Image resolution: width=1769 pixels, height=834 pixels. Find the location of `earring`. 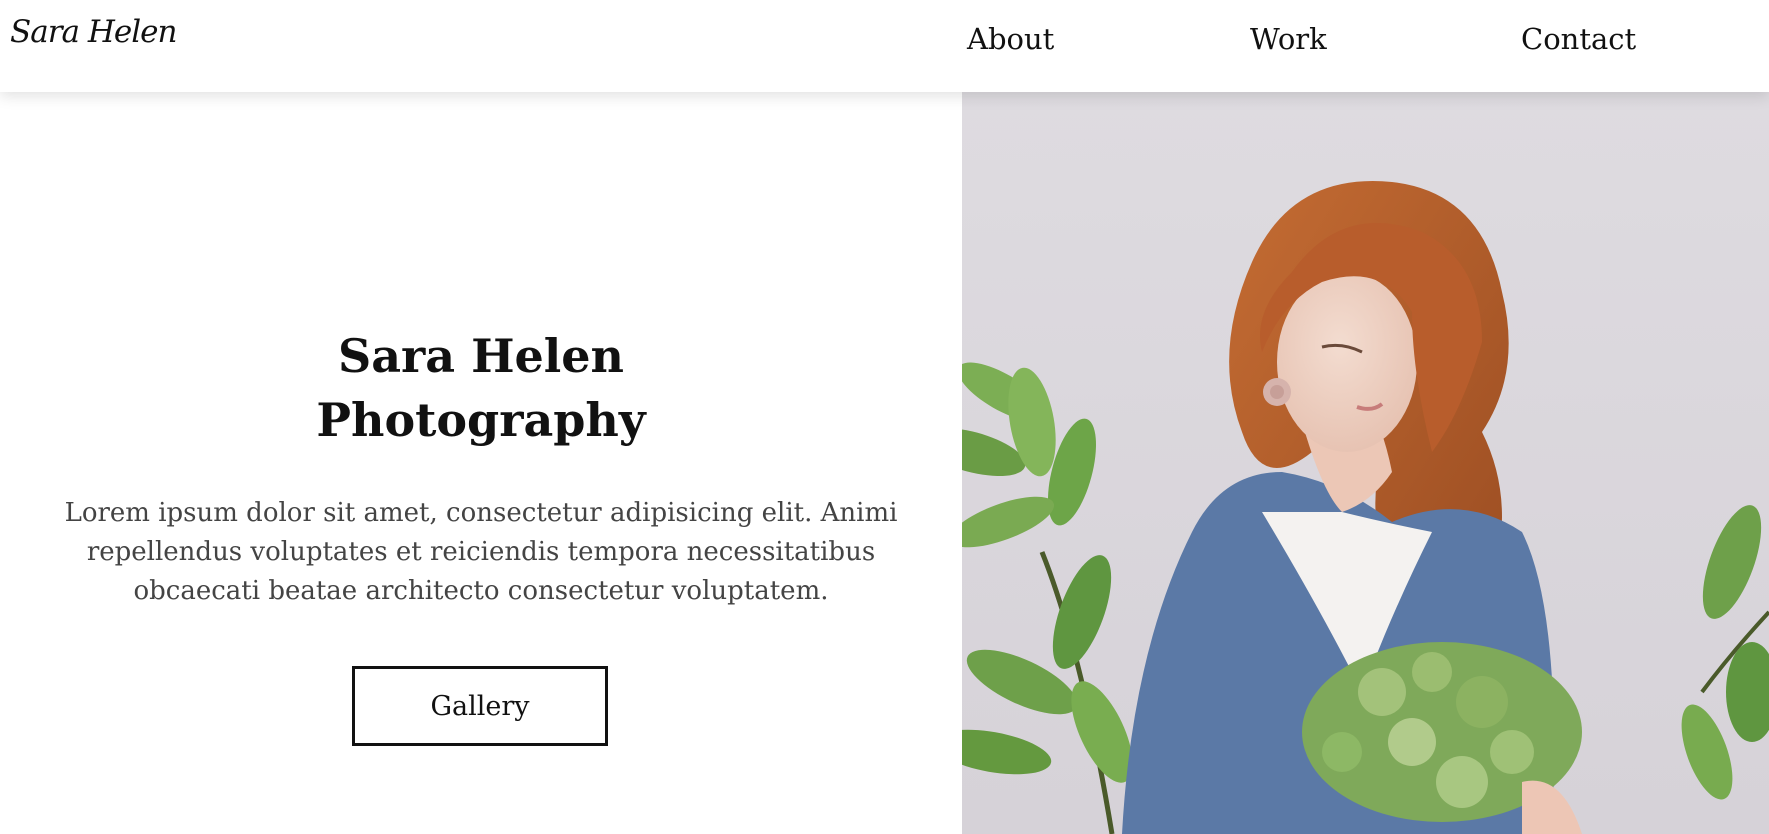

earring is located at coordinates (1277, 392).